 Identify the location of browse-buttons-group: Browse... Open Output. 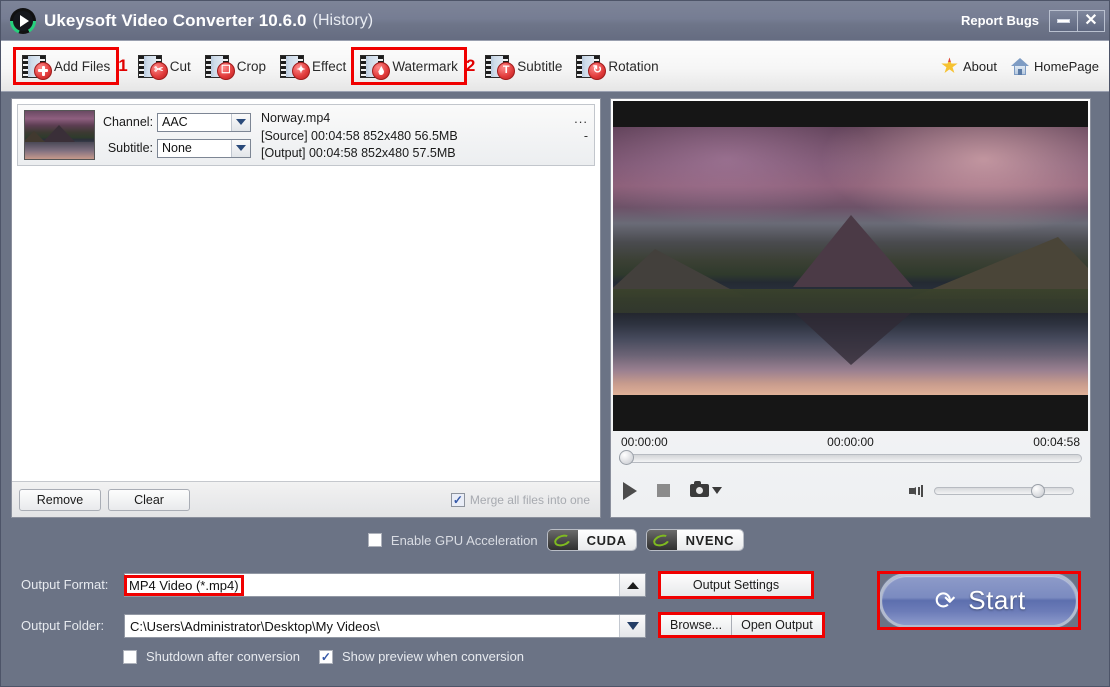
(741, 625).